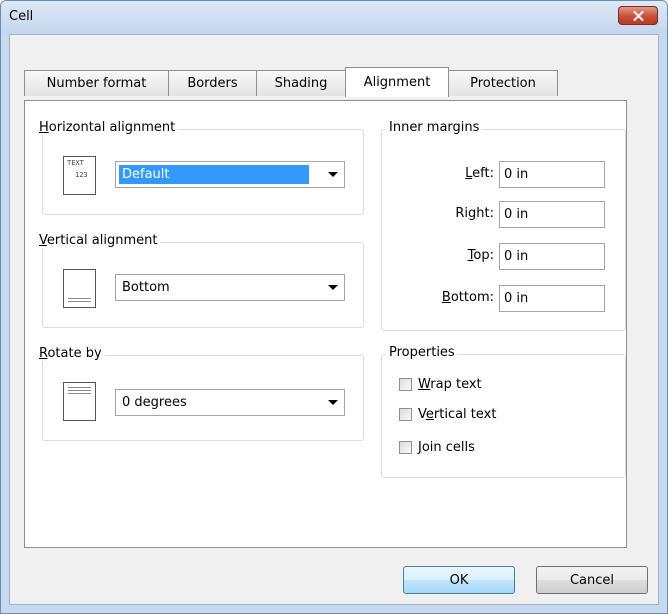 Image resolution: width=668 pixels, height=614 pixels. I want to click on vertical-alignment-select: Bottom, so click(230, 287).